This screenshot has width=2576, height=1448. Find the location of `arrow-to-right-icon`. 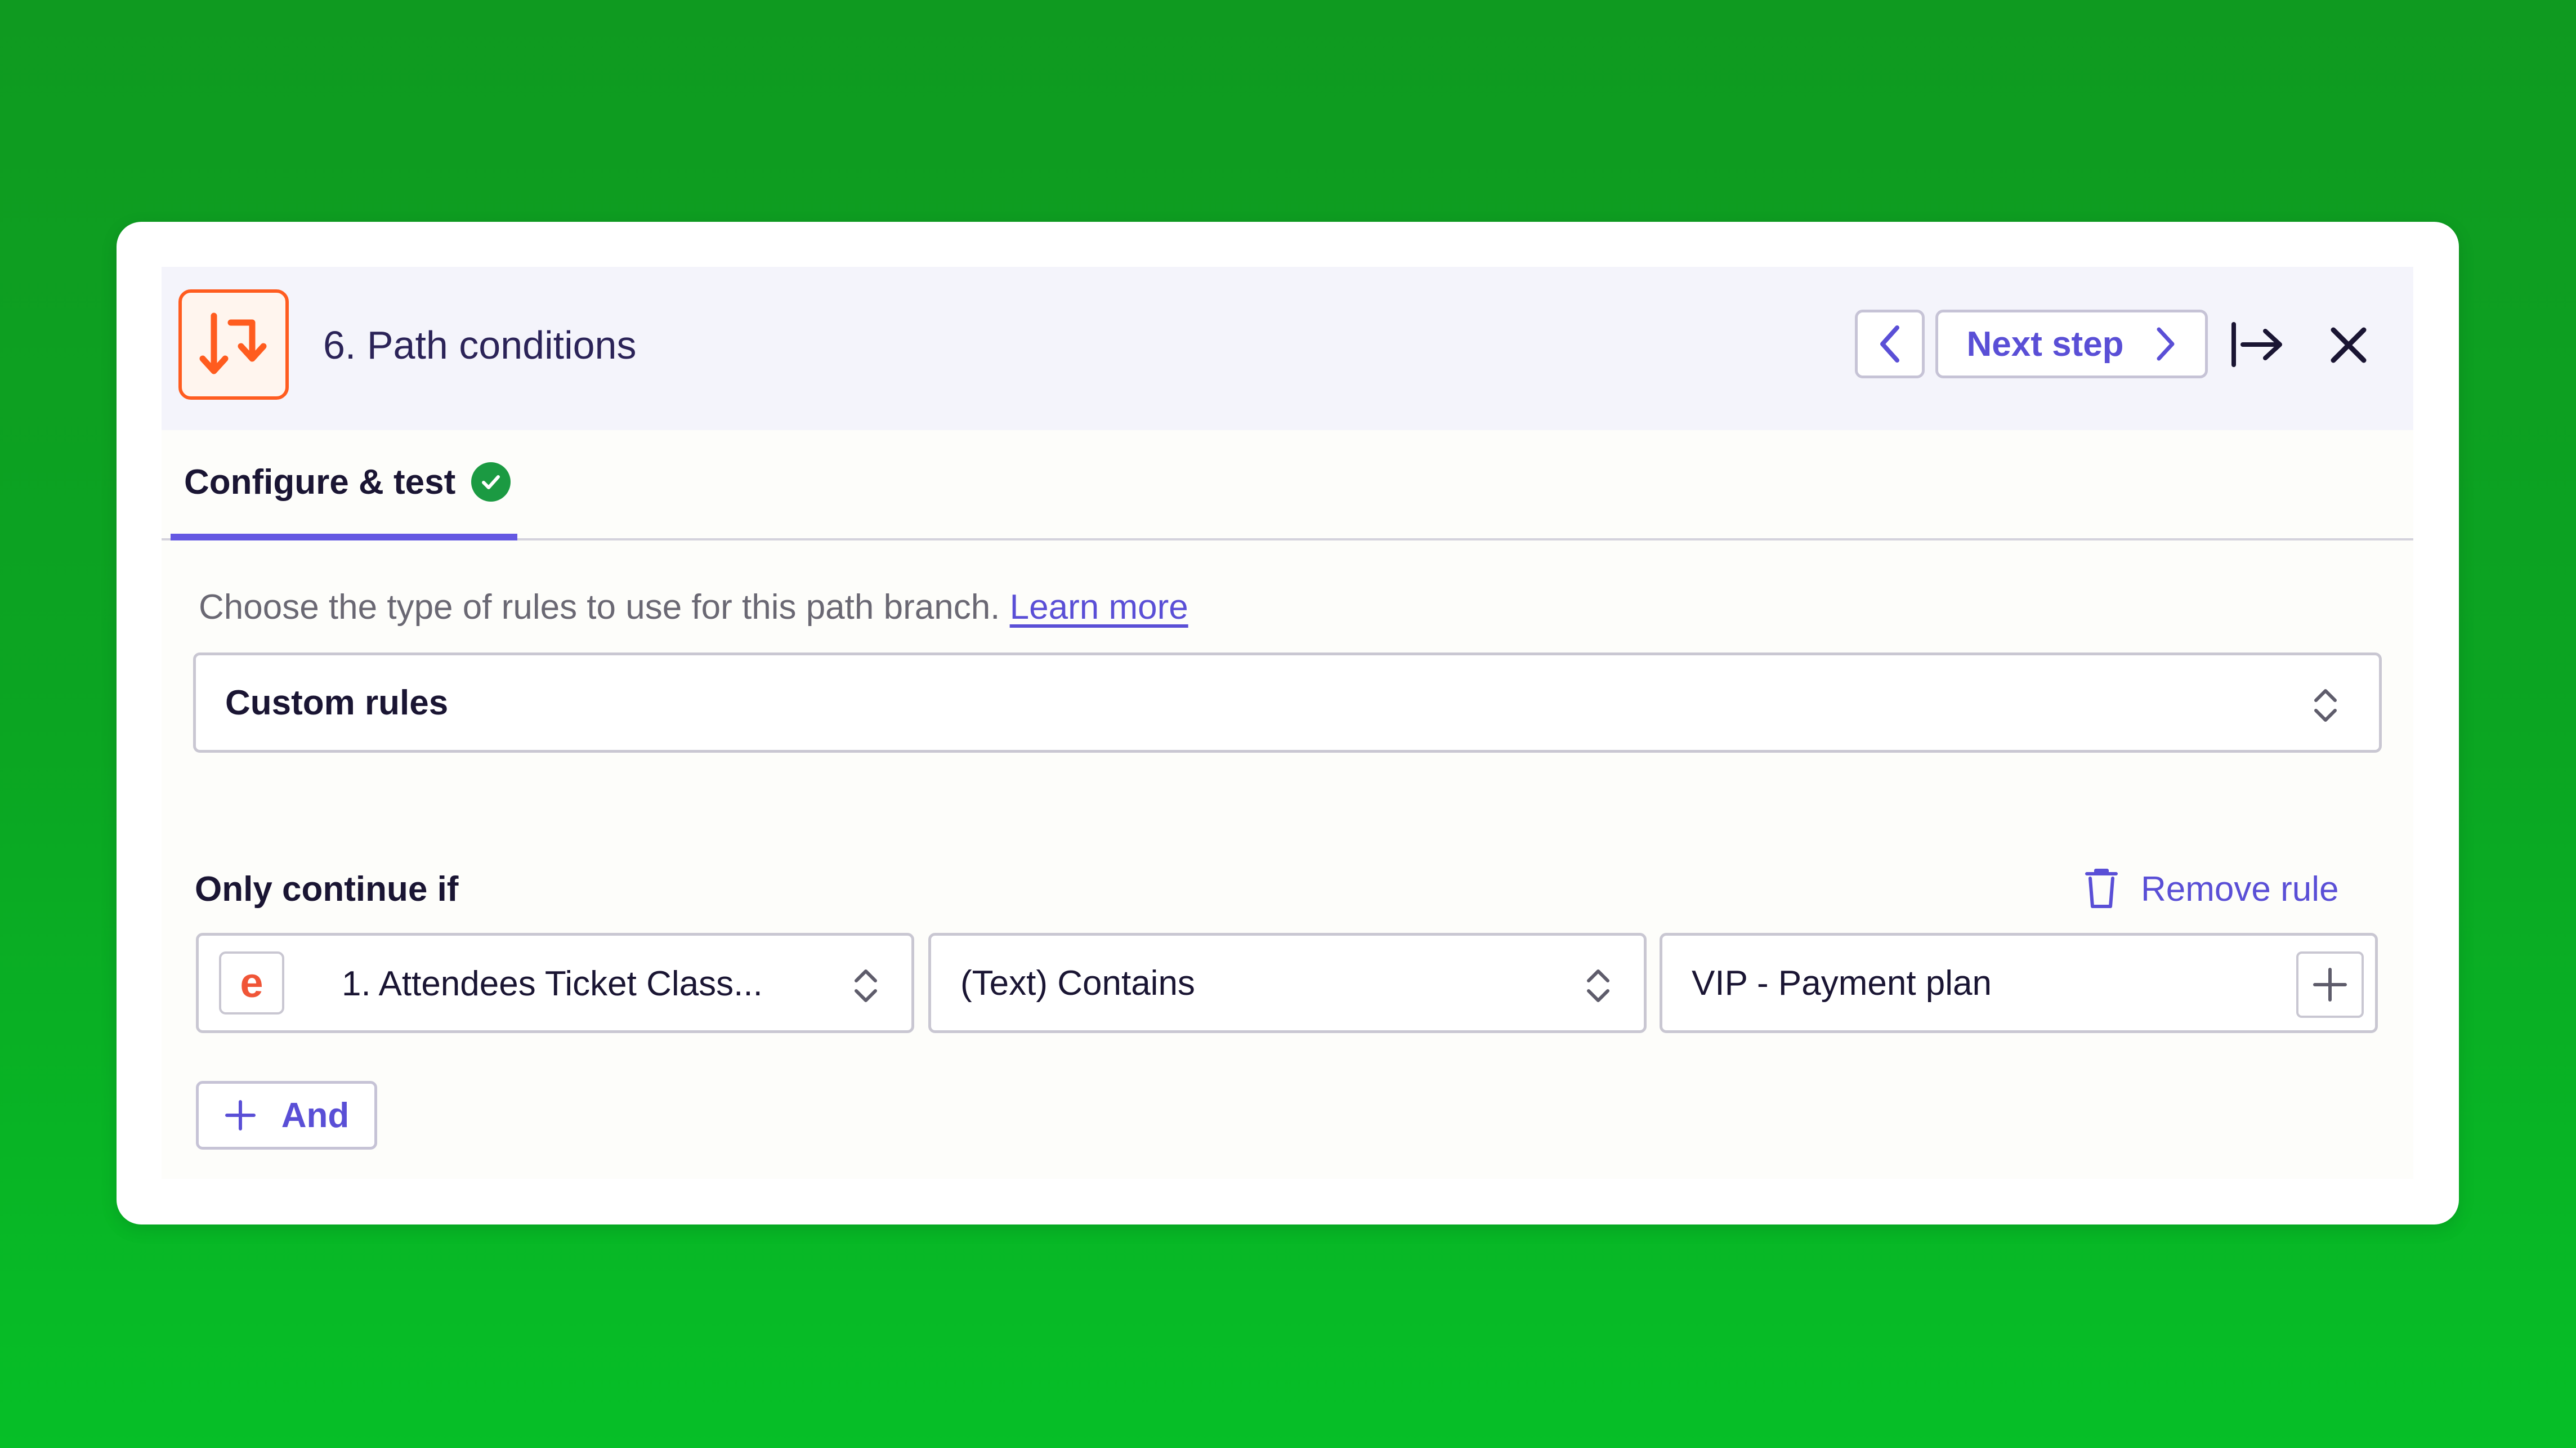

arrow-to-right-icon is located at coordinates (2256, 344).